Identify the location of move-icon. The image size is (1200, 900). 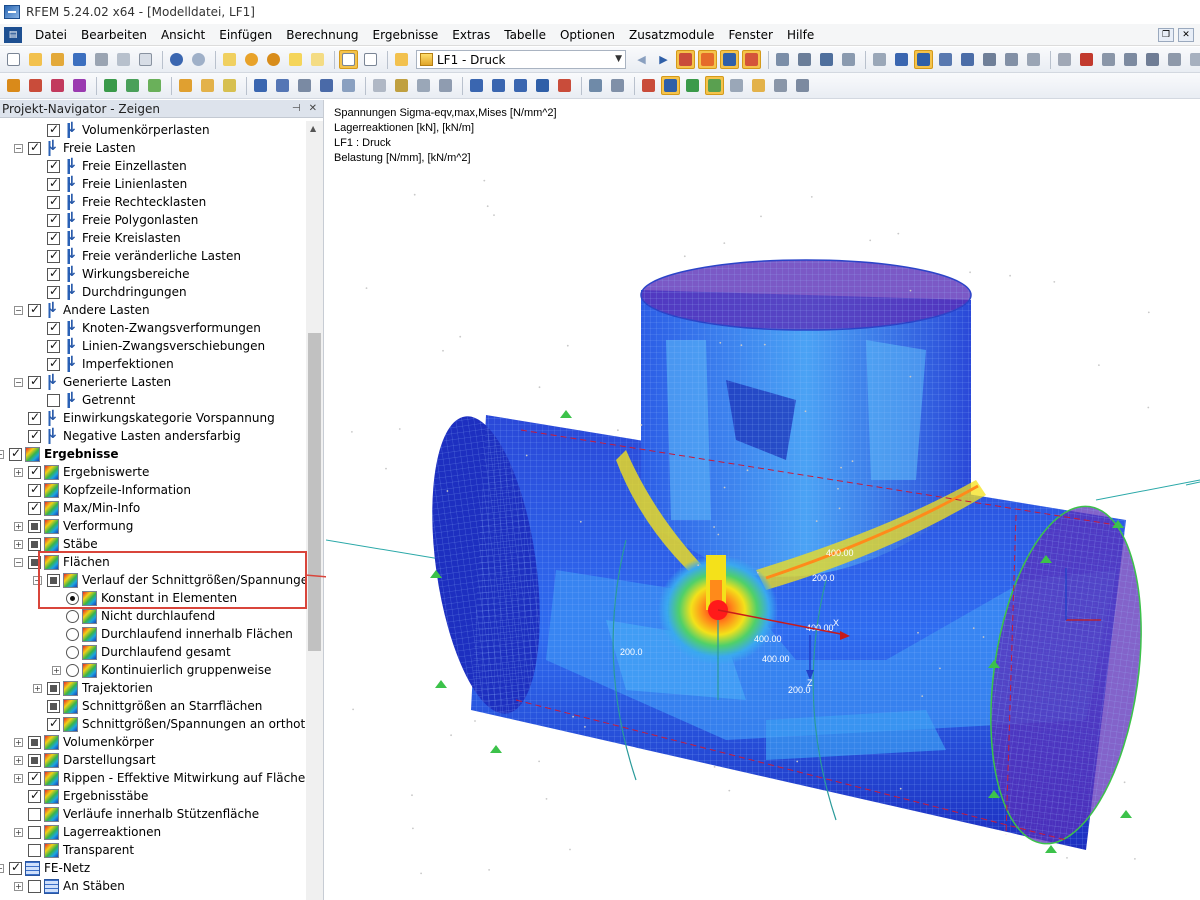
(945, 59).